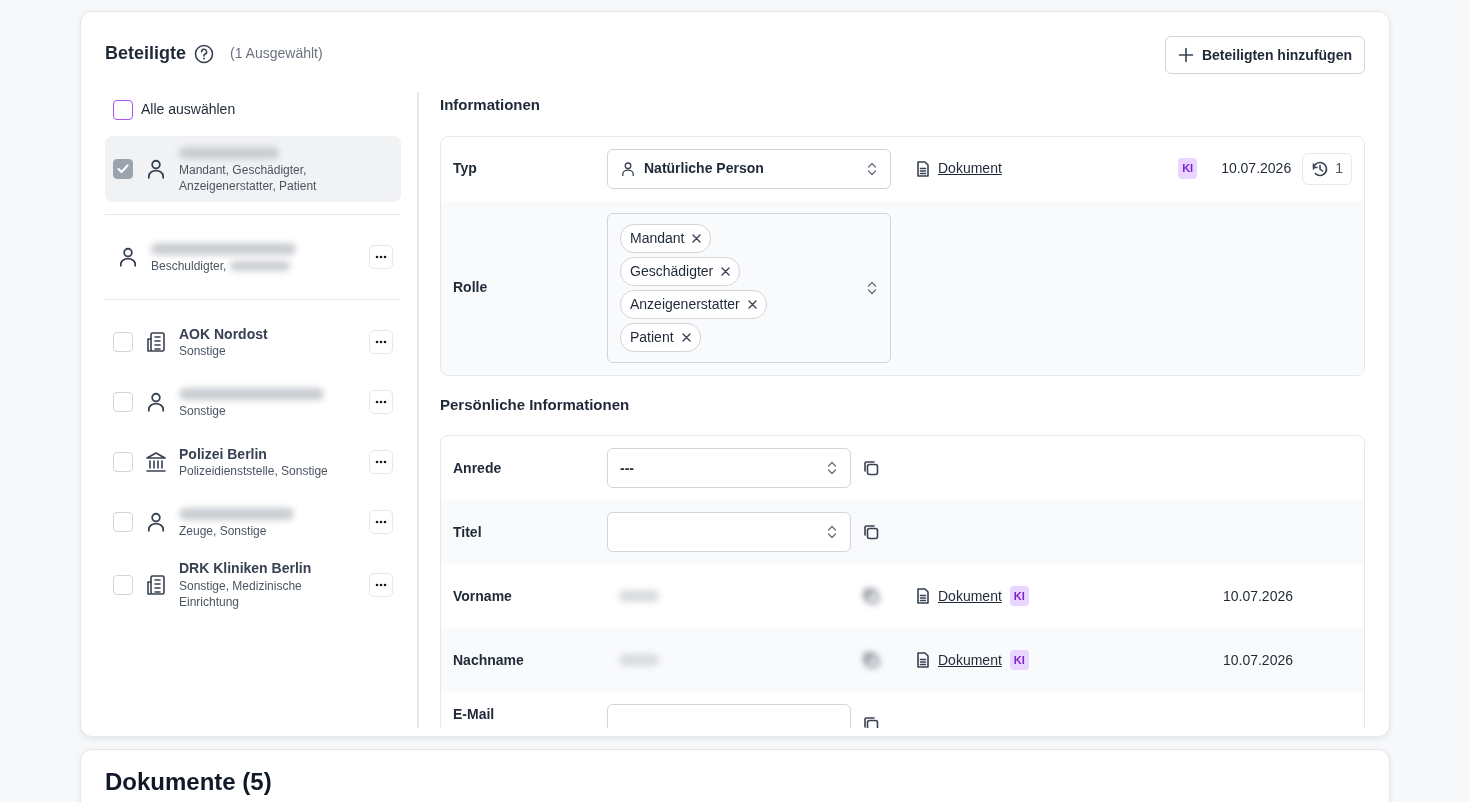  I want to click on participant-item: Mandant, Geschädigter, Anzeigenerstatter, Patient, so click(253, 169).